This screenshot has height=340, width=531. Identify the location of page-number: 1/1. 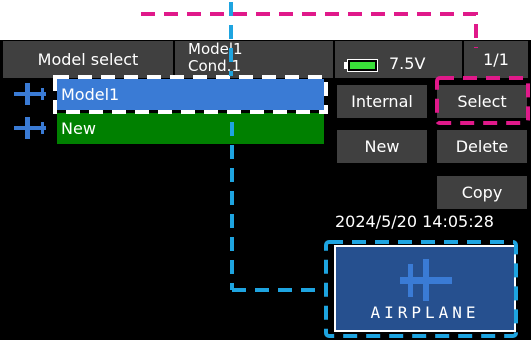
(496, 59).